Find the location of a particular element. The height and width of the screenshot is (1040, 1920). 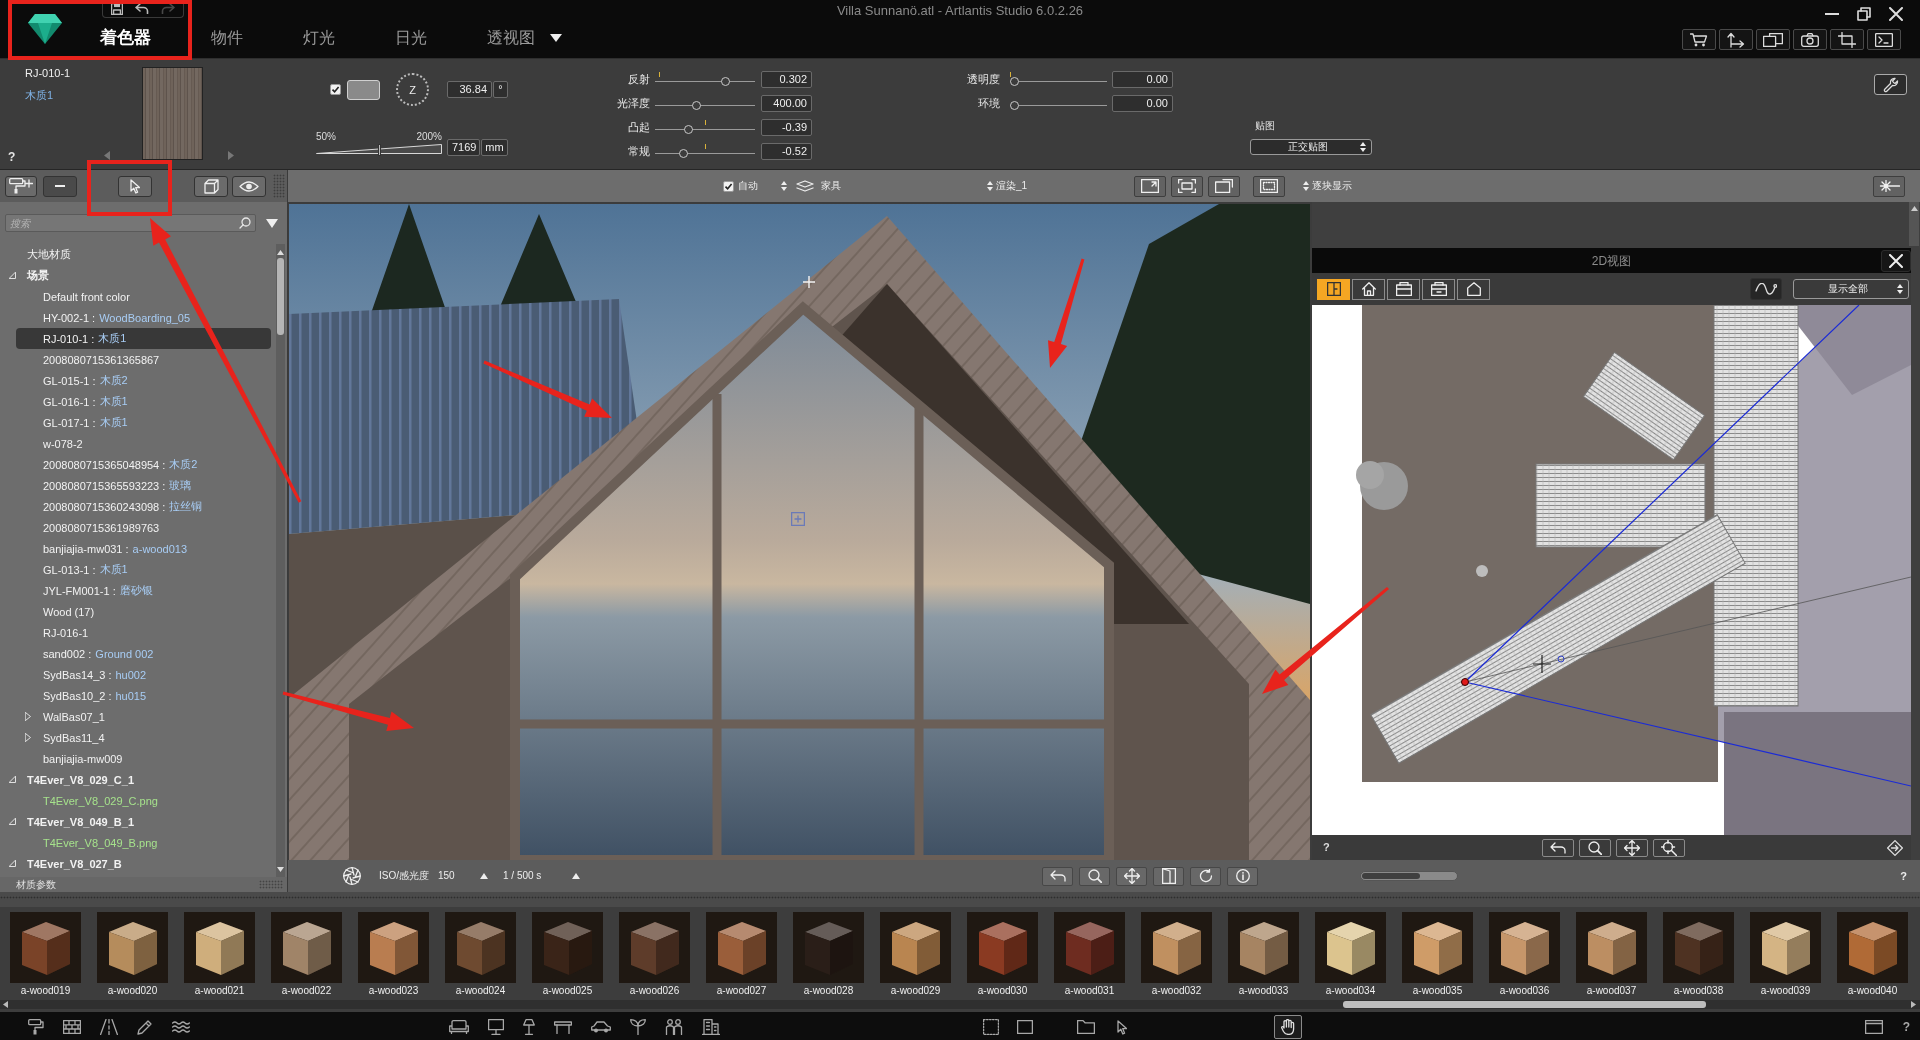

triangle-down-icon is located at coordinates (272, 223).